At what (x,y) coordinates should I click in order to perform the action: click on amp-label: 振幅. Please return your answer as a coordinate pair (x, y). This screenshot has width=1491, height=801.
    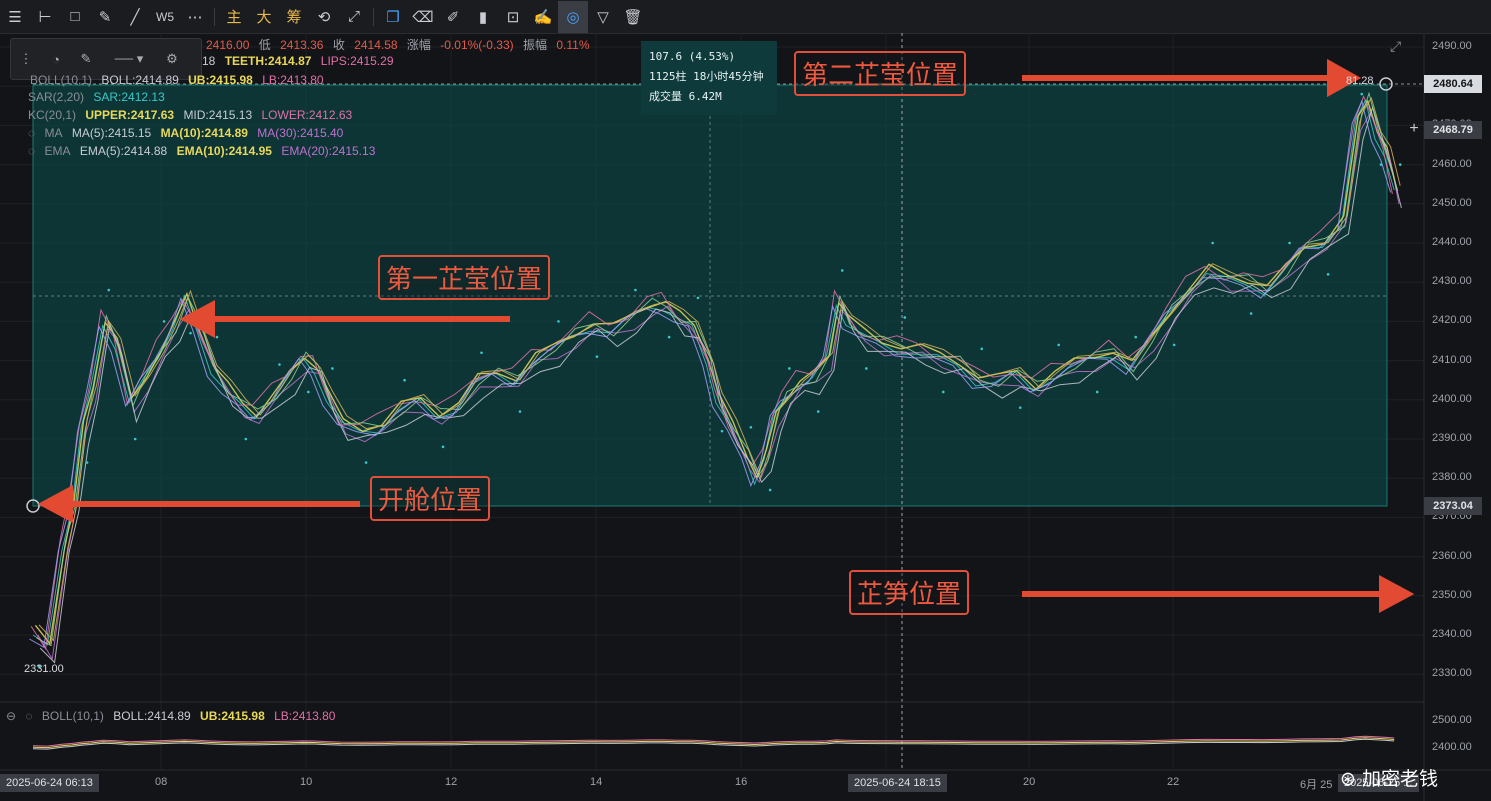
    Looking at the image, I should click on (535, 45).